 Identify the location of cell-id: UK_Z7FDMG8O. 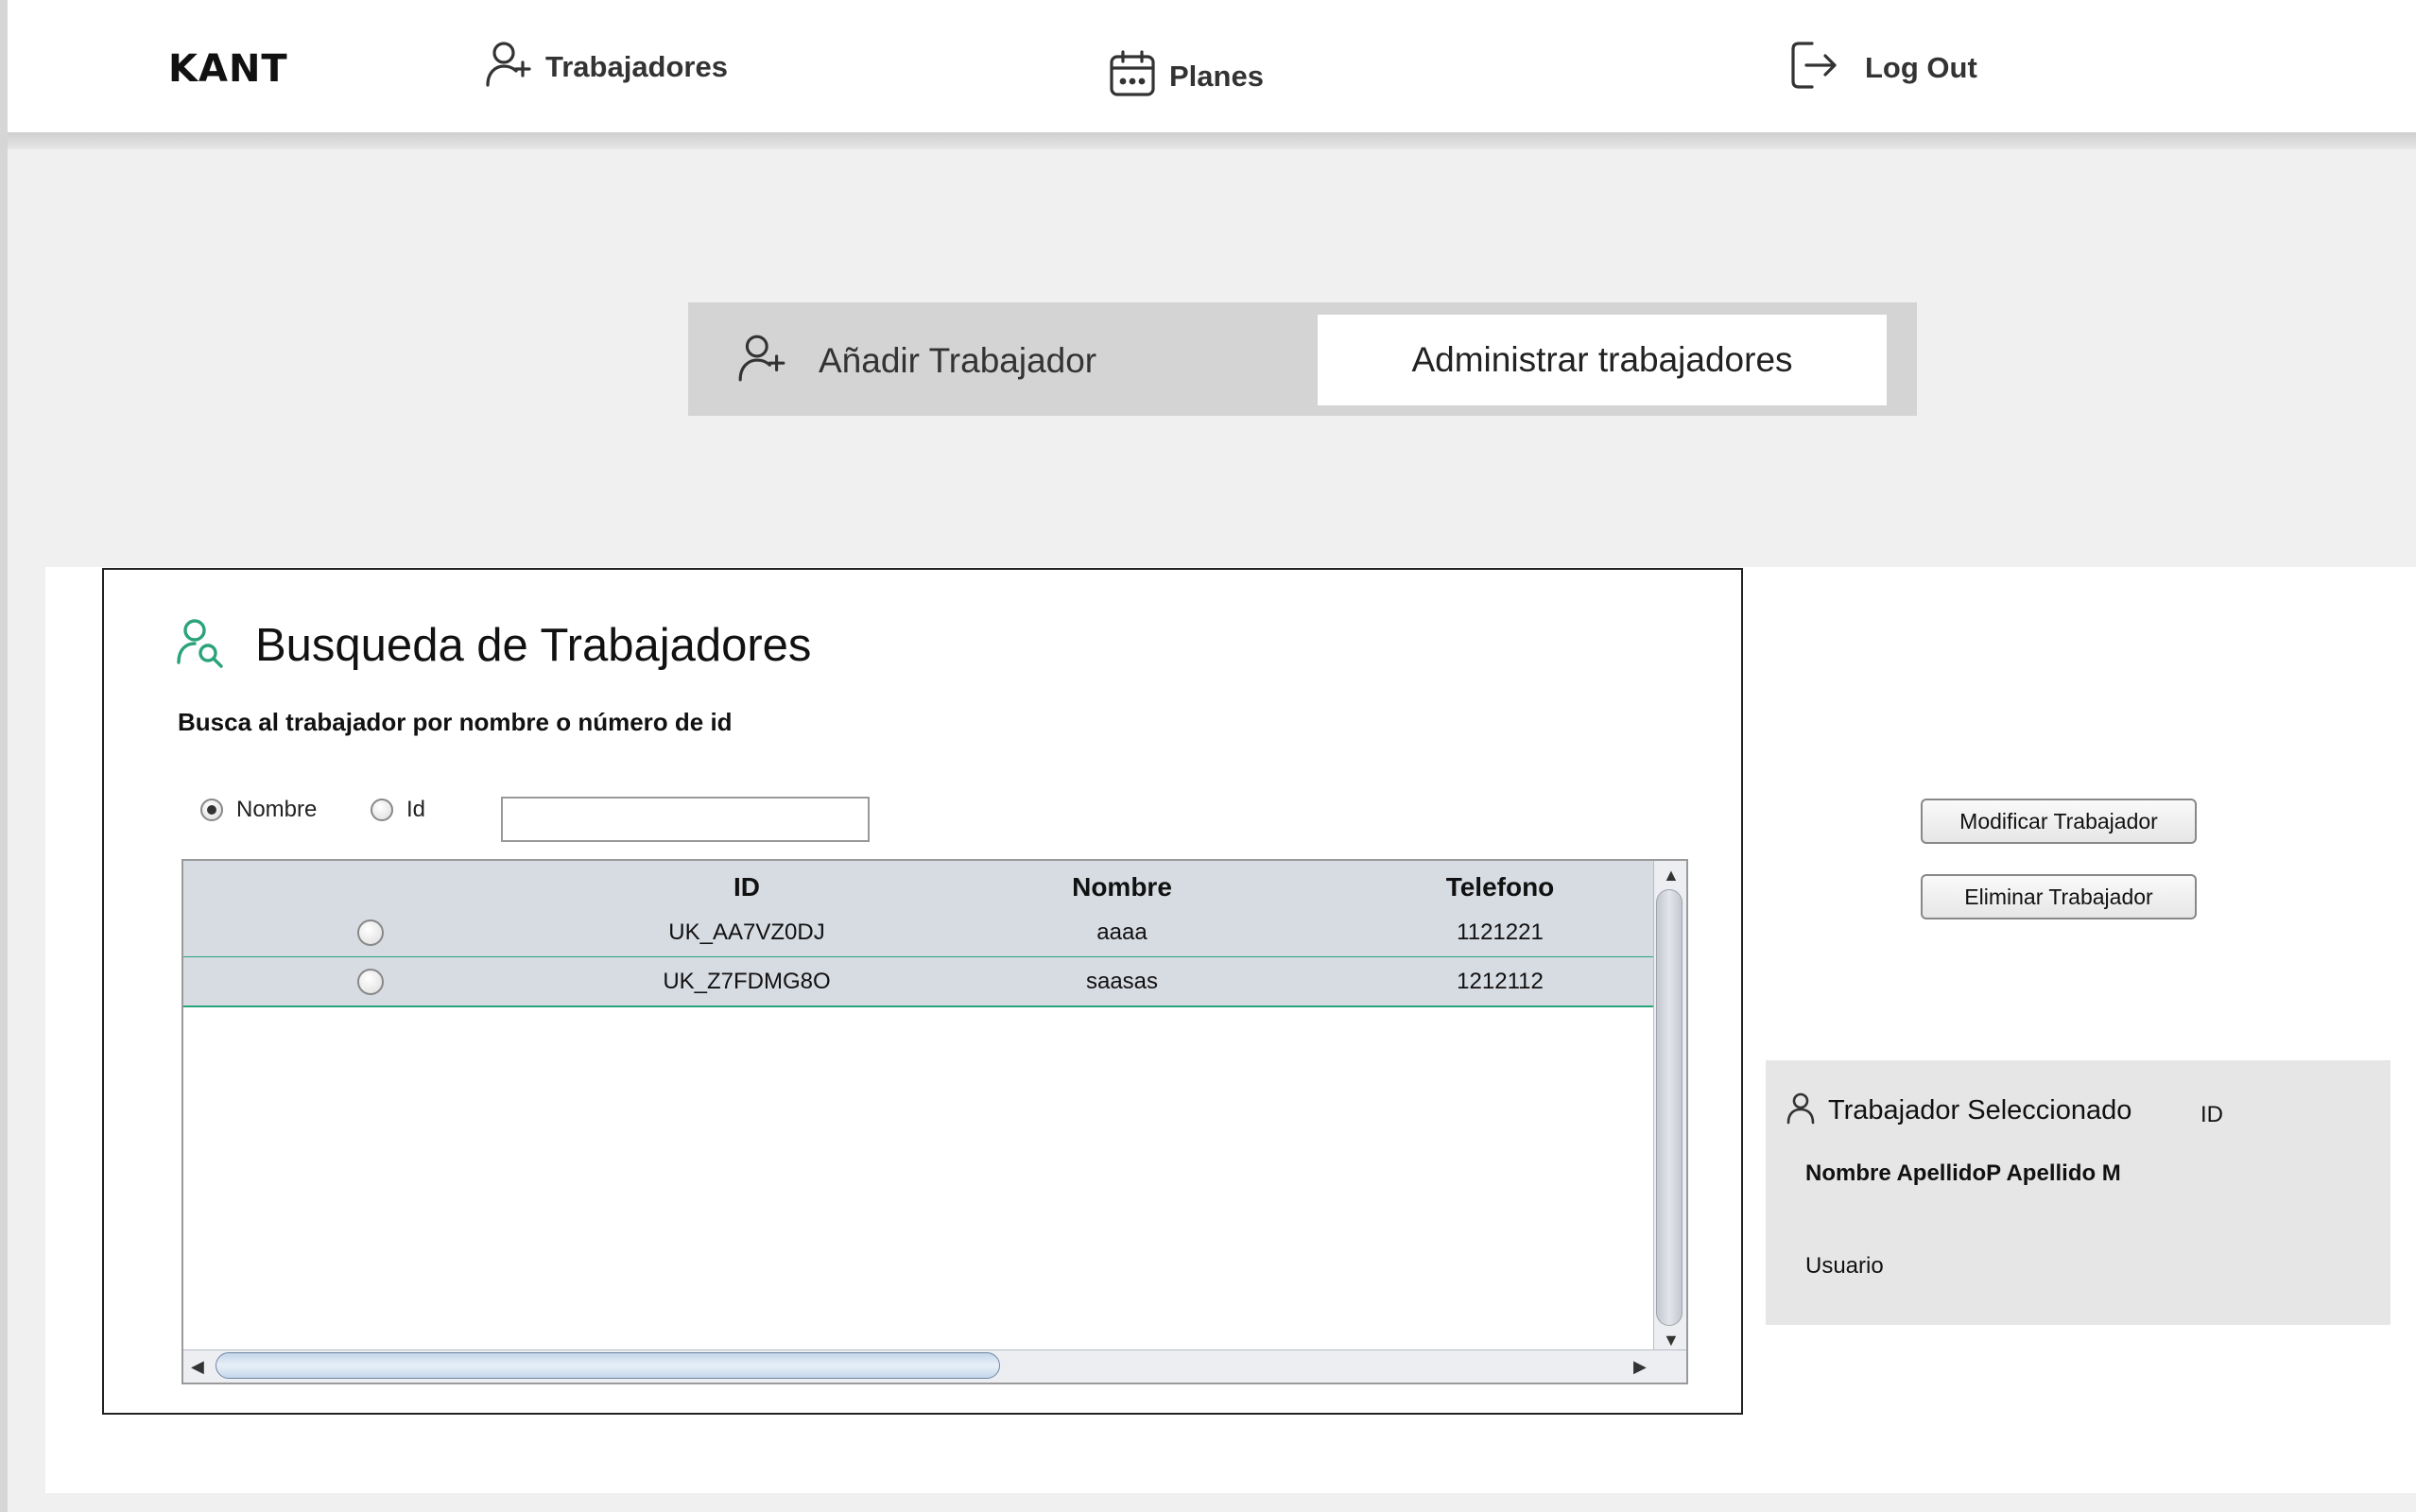
(747, 981).